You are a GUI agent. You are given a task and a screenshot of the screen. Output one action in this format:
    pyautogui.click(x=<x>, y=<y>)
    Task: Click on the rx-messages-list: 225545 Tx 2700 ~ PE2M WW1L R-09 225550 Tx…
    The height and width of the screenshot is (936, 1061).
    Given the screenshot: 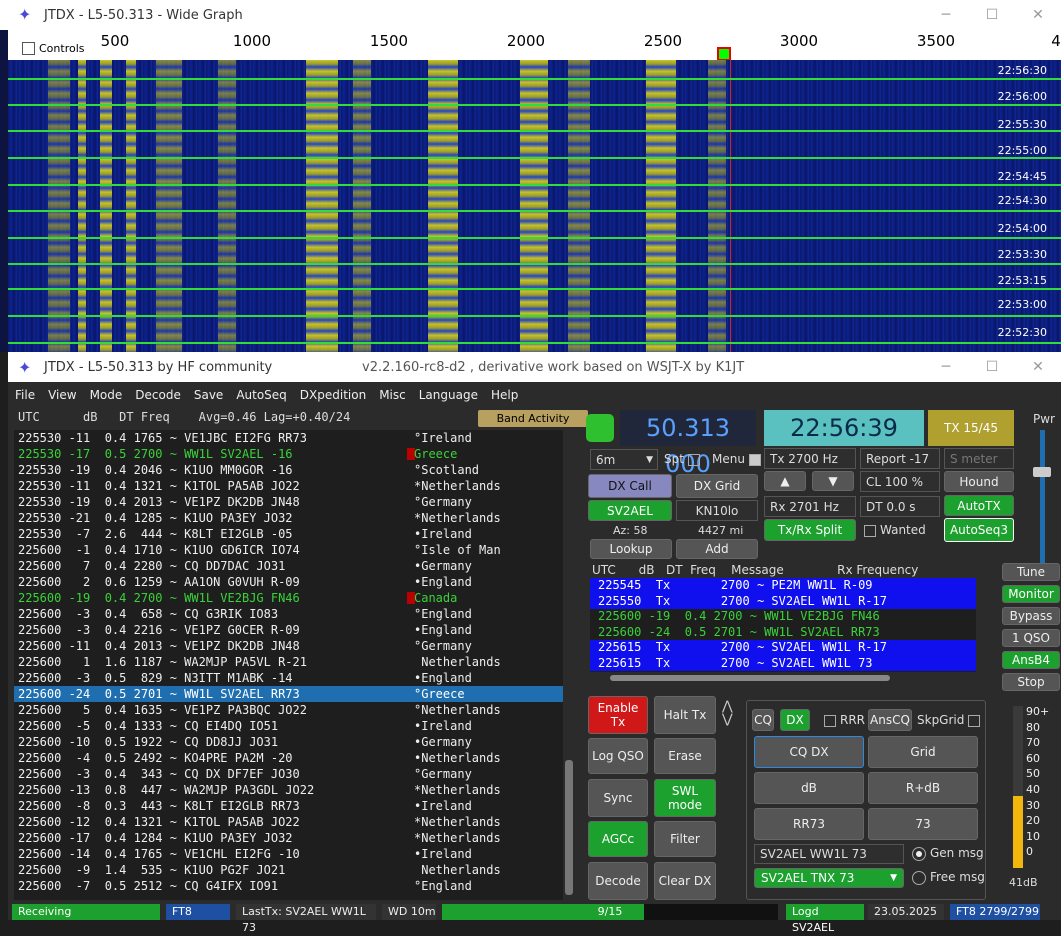 What is the action you would take?
    pyautogui.click(x=783, y=625)
    